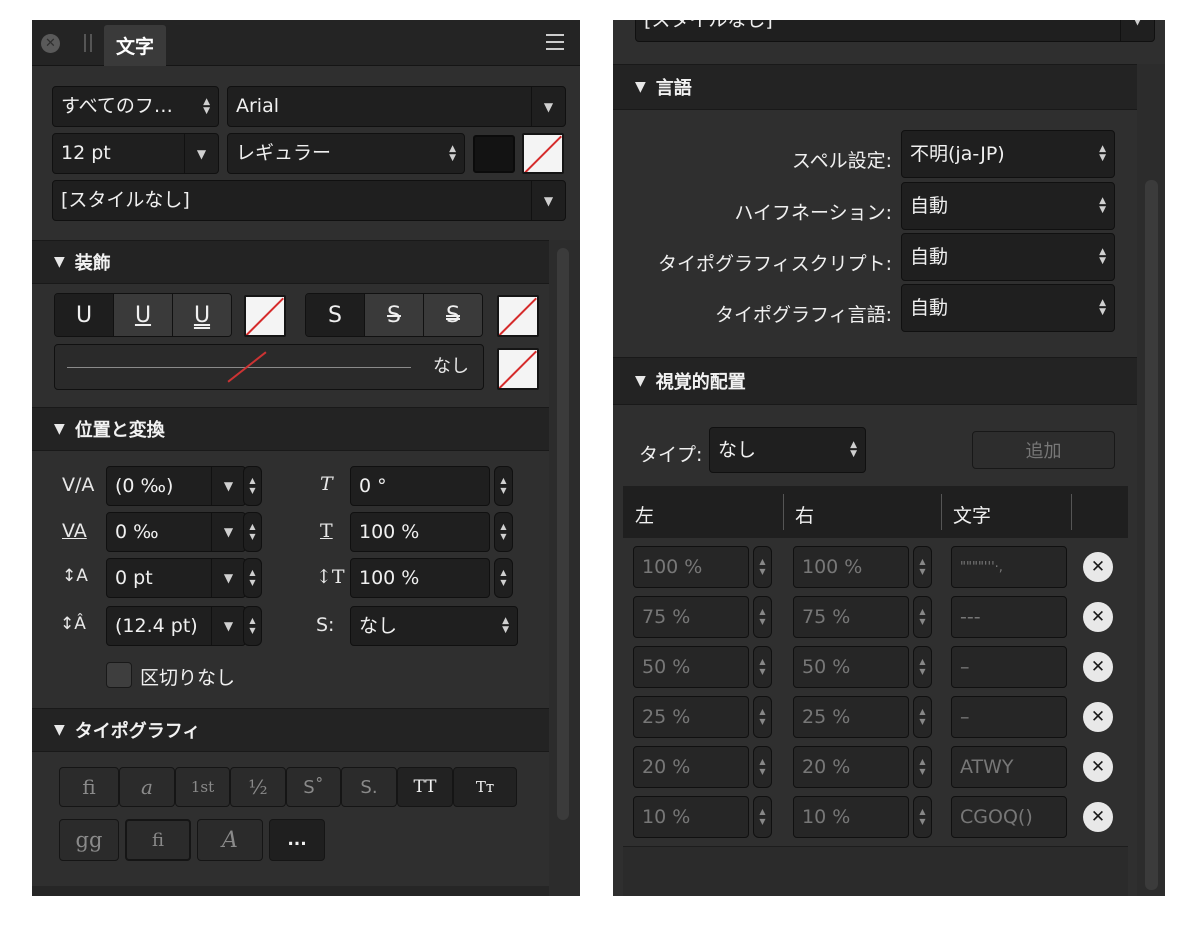 The width and height of the screenshot is (1200, 925). What do you see at coordinates (494, 154) in the screenshot?
I see `text-fill-swatch` at bounding box center [494, 154].